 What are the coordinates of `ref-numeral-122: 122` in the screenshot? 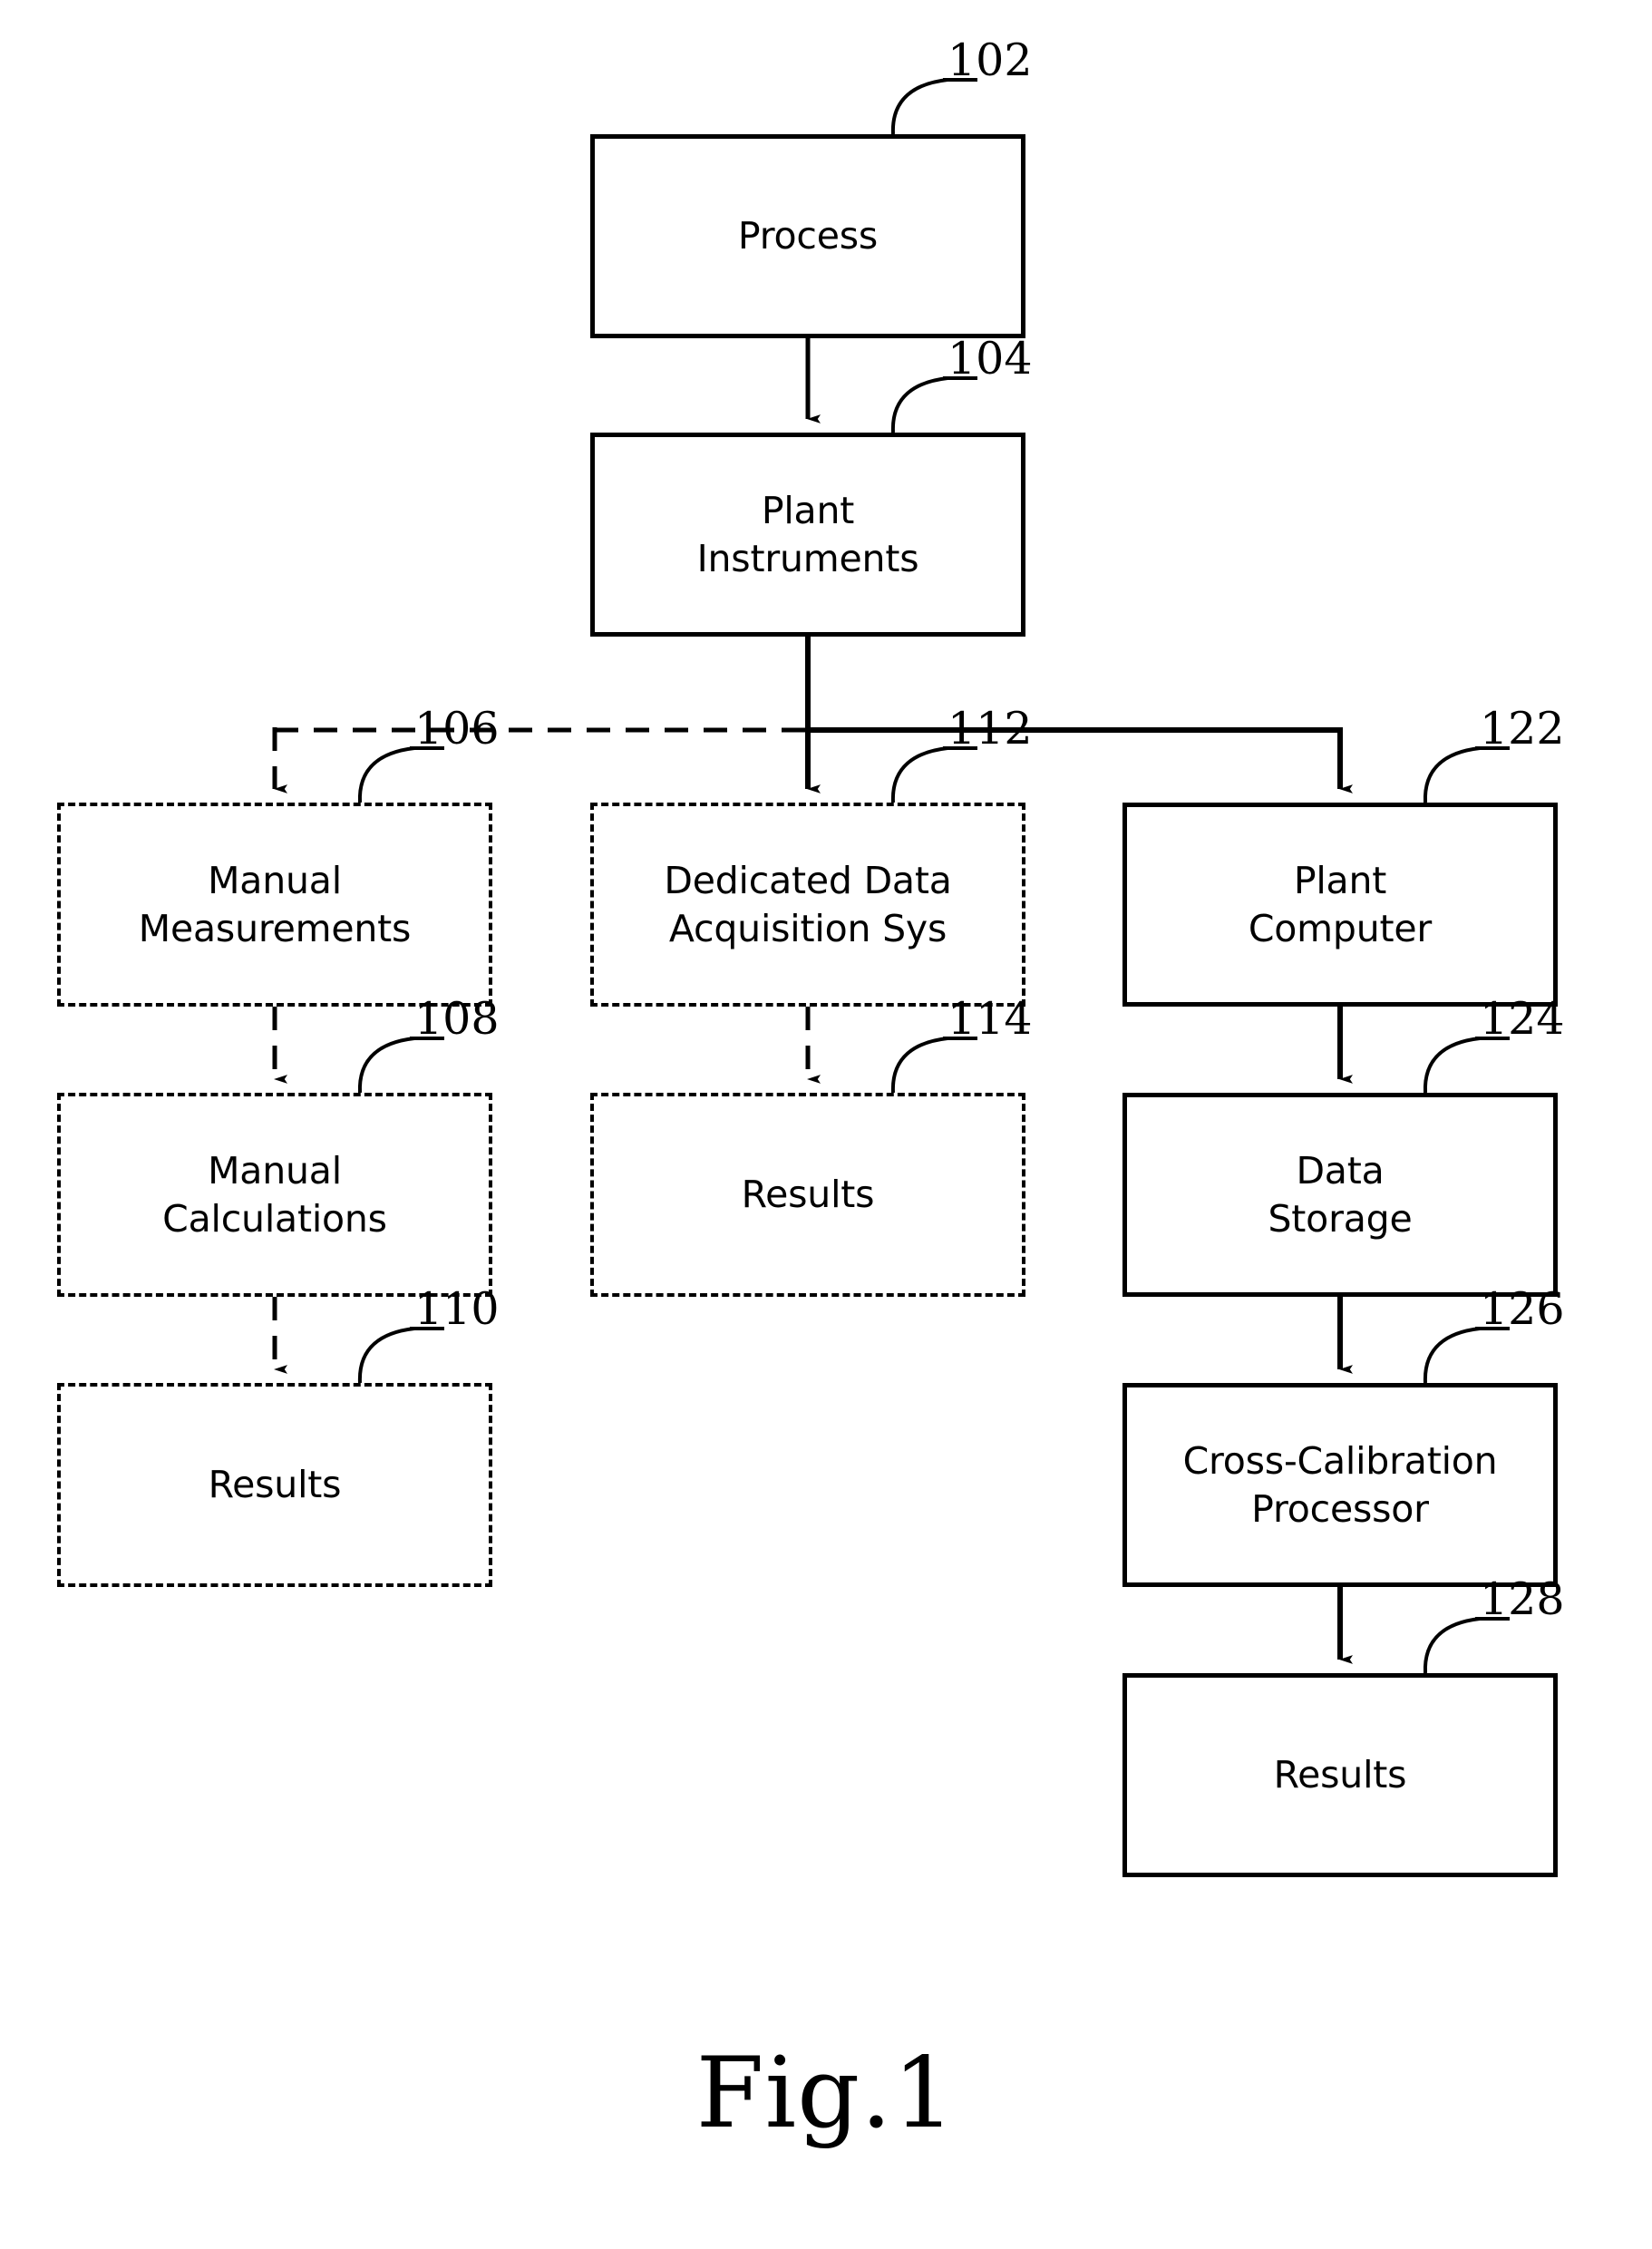 It's located at (1522, 729).